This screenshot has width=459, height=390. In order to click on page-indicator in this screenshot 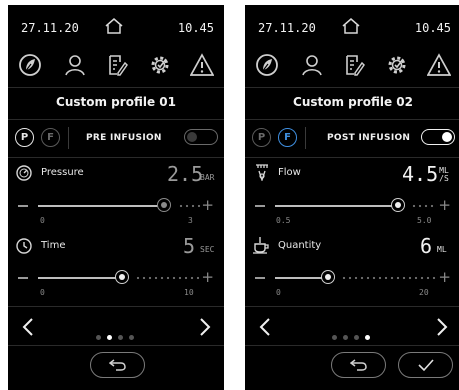, I will do `click(115, 332)`.